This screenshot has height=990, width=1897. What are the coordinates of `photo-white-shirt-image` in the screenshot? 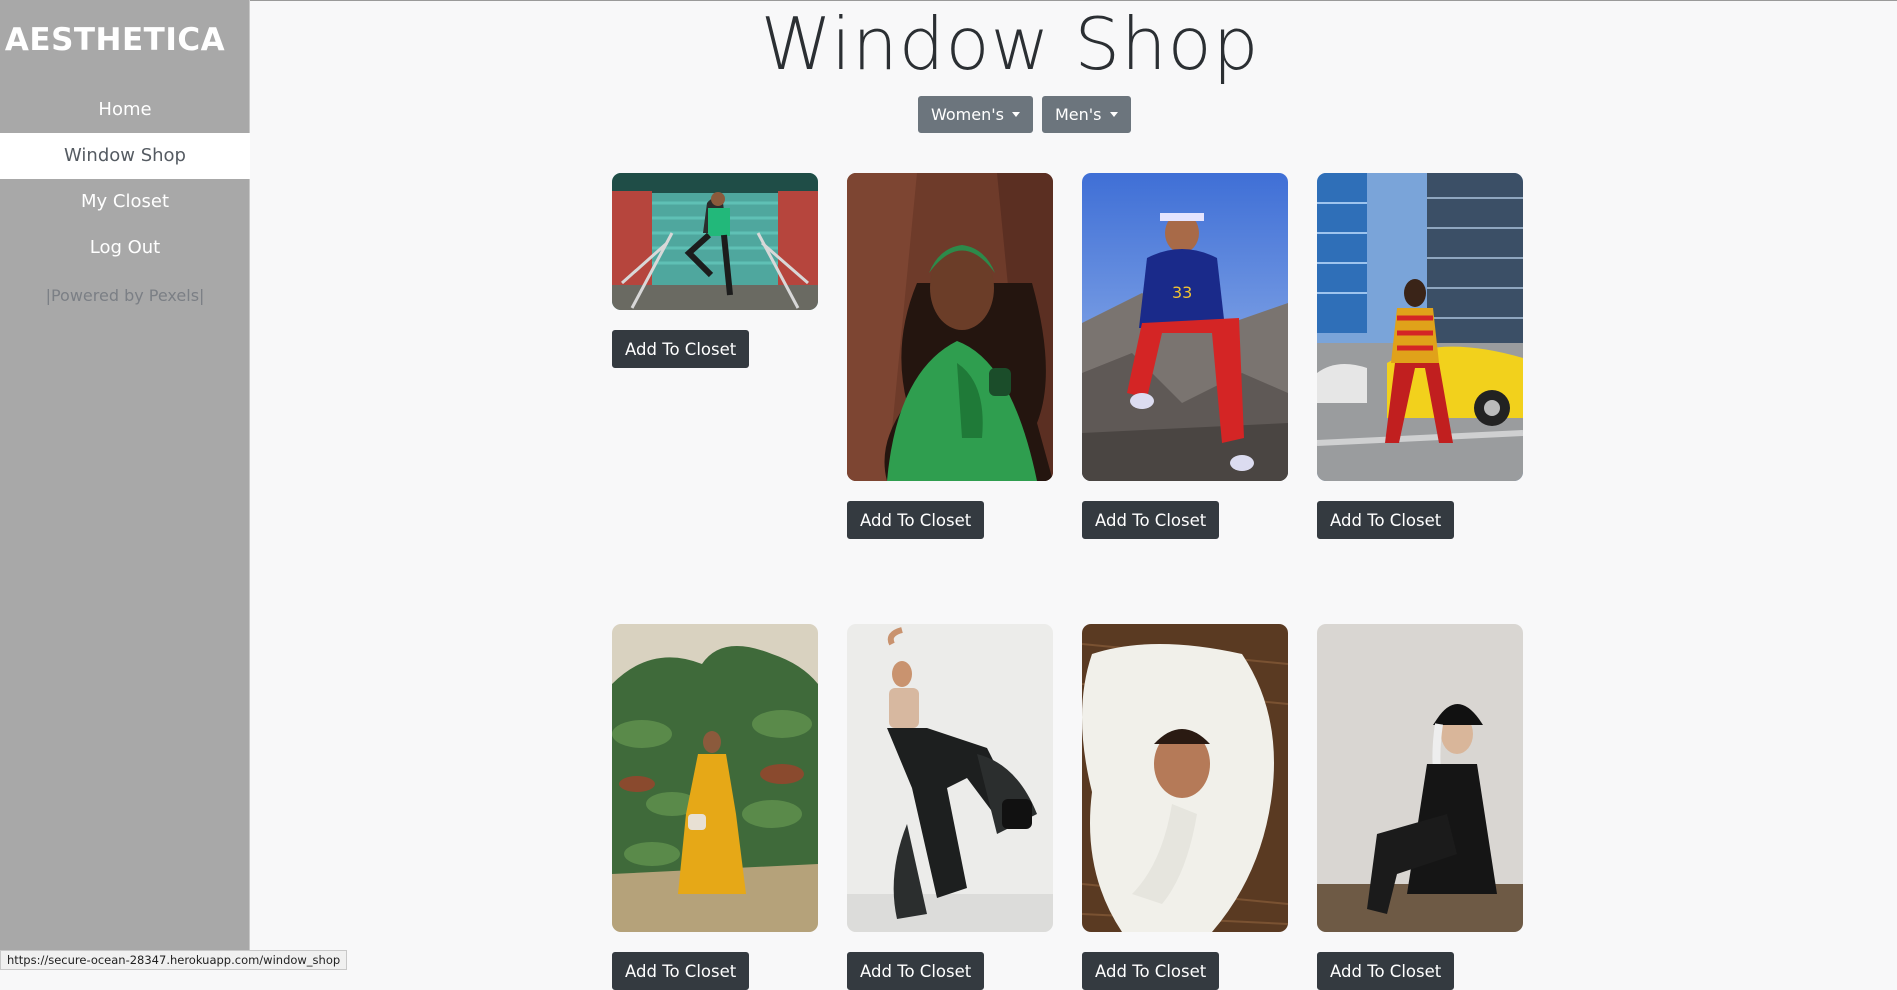 It's located at (1185, 778).